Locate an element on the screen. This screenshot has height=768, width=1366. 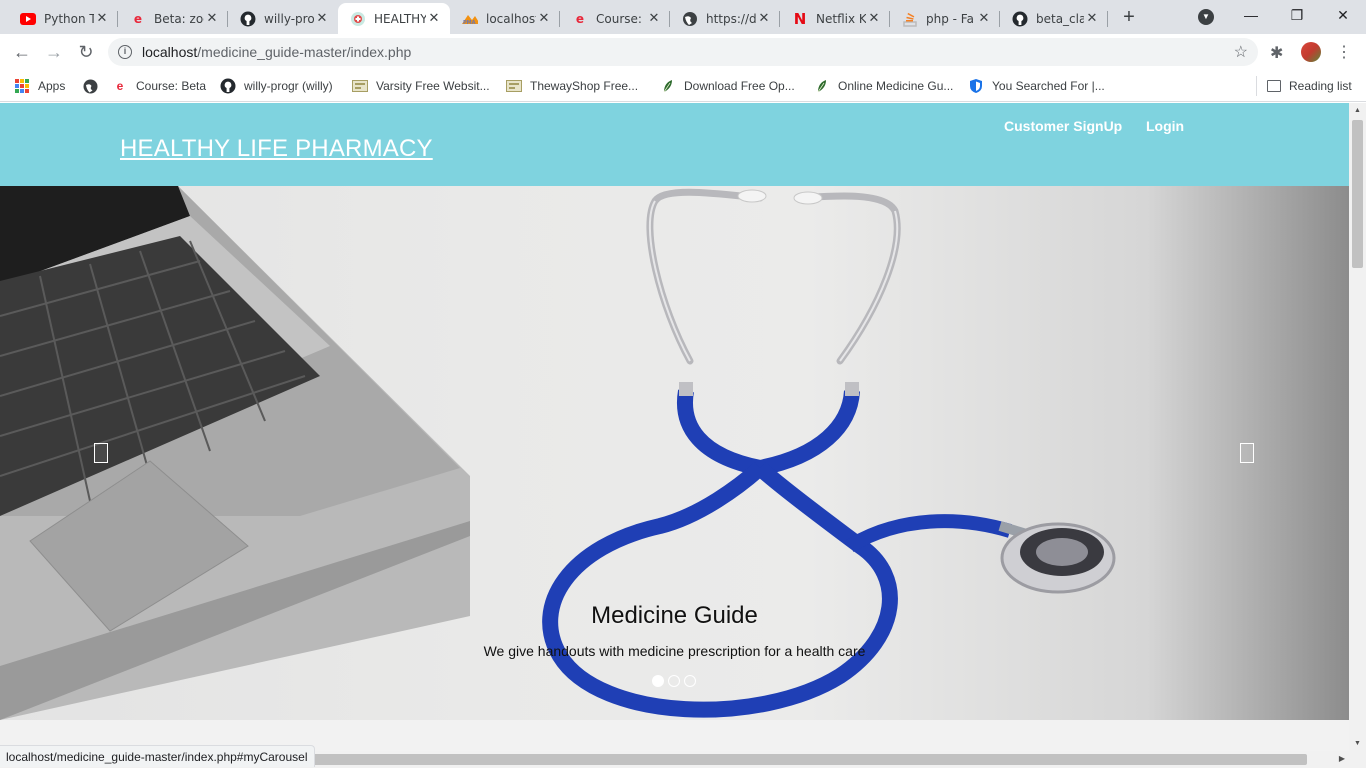
reading-list-label: Reading list is located at coordinates (1320, 86).